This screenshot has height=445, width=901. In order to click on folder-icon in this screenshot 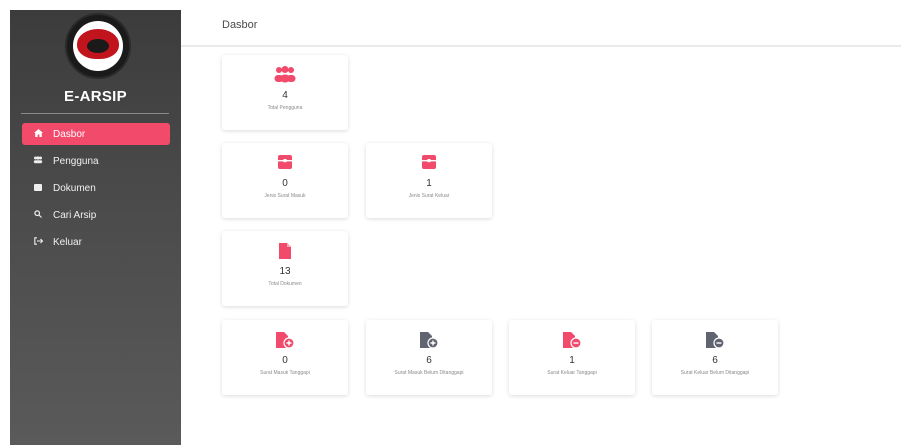, I will do `click(38, 188)`.